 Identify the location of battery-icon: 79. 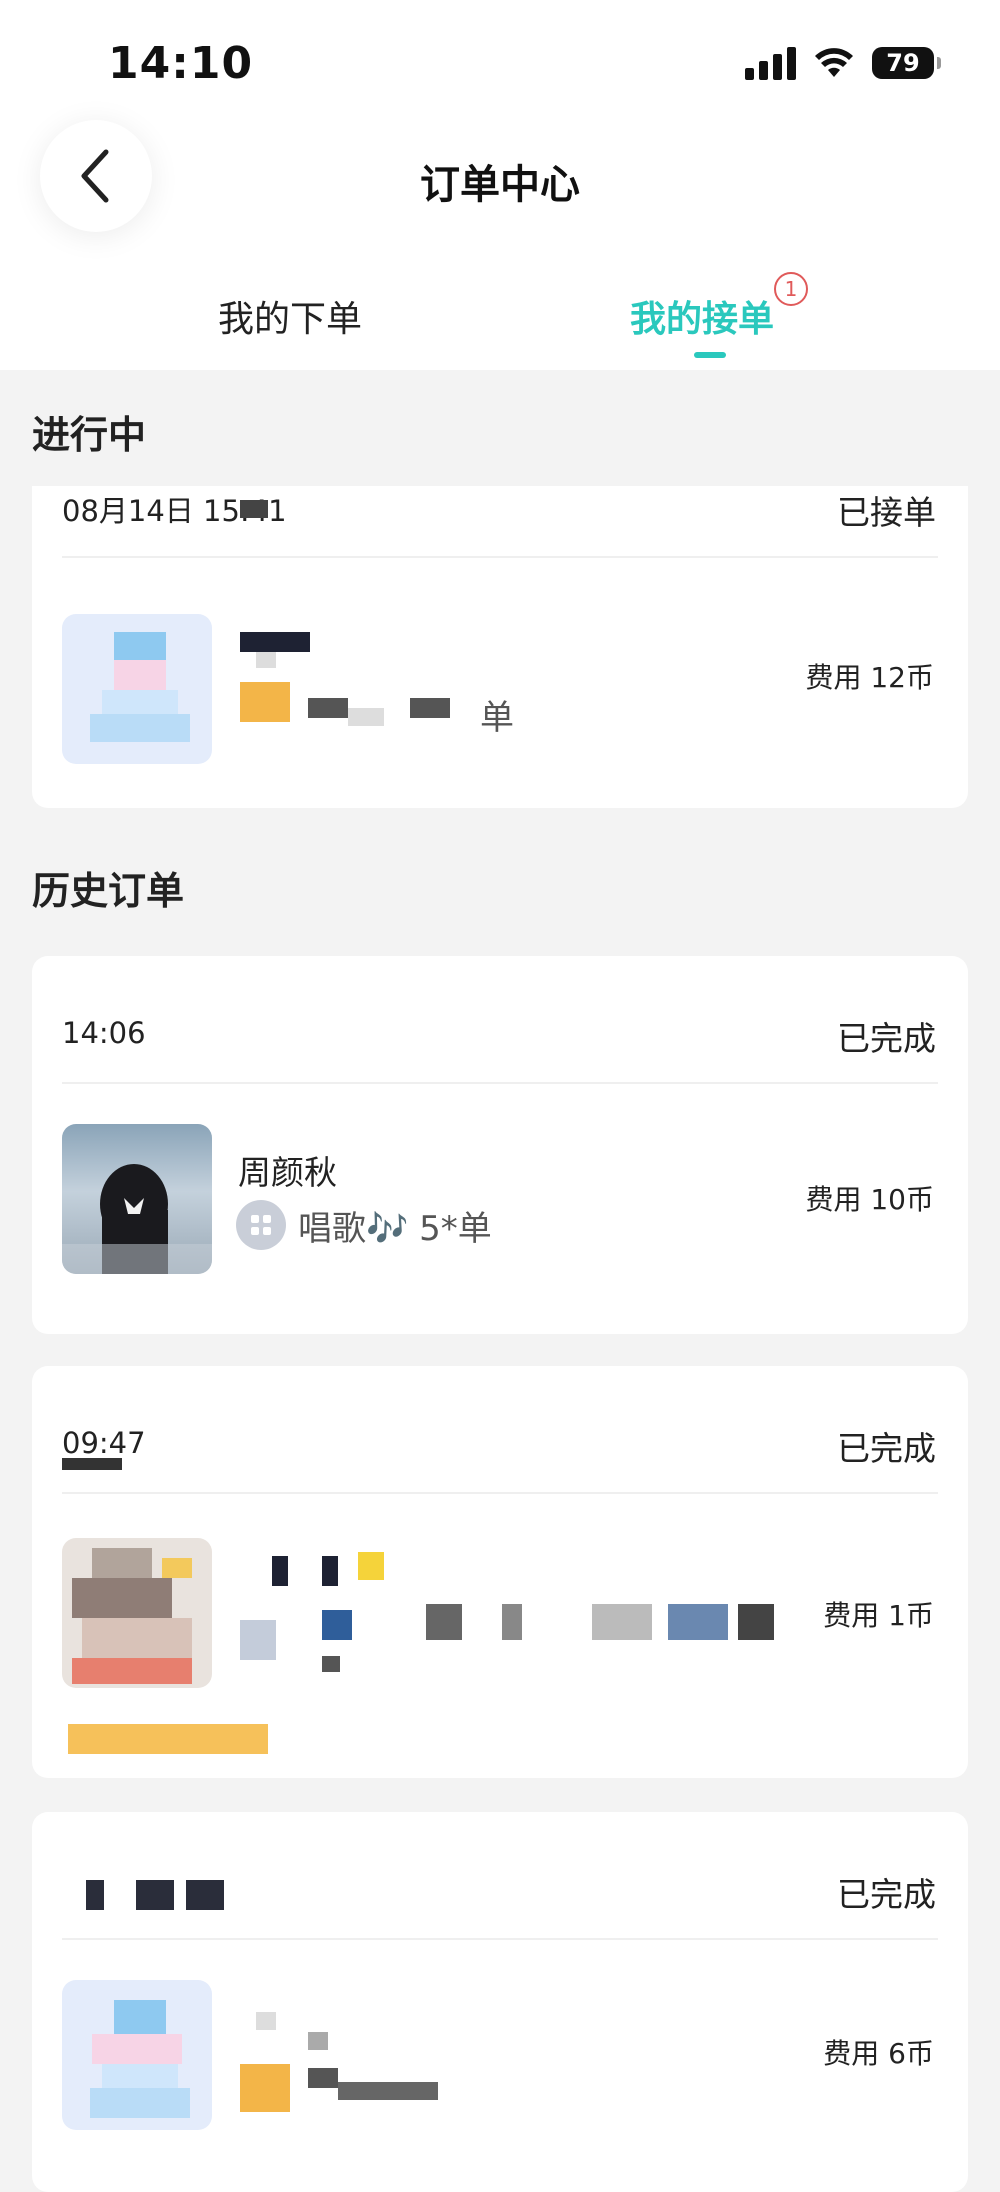
(906, 63).